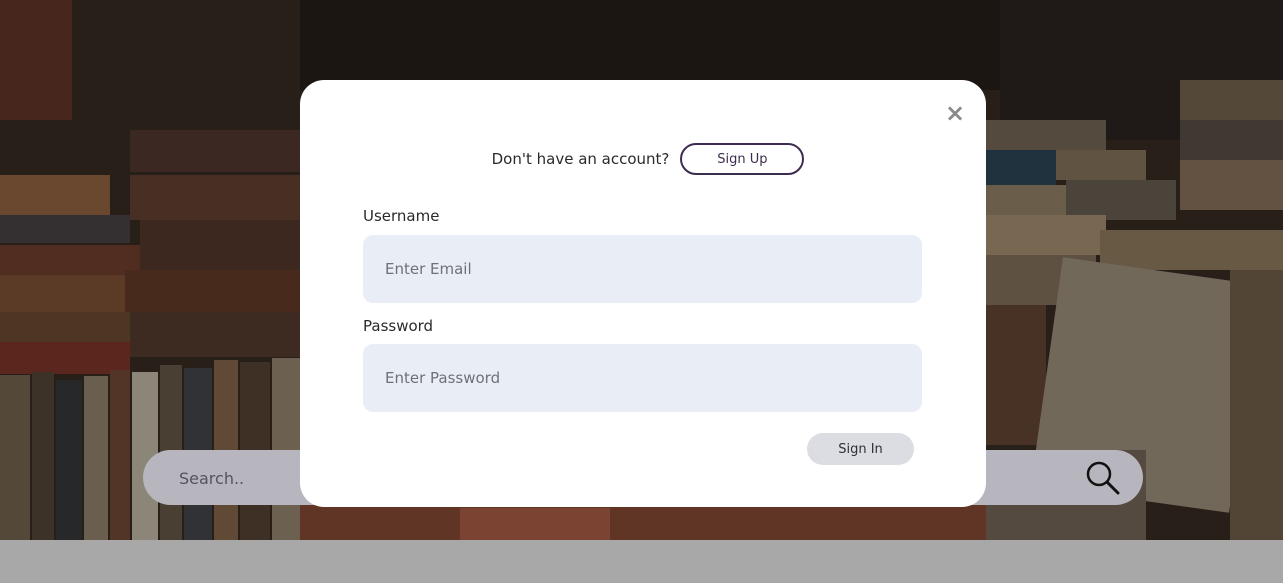 This screenshot has height=583, width=1283. I want to click on username-field, so click(642, 269).